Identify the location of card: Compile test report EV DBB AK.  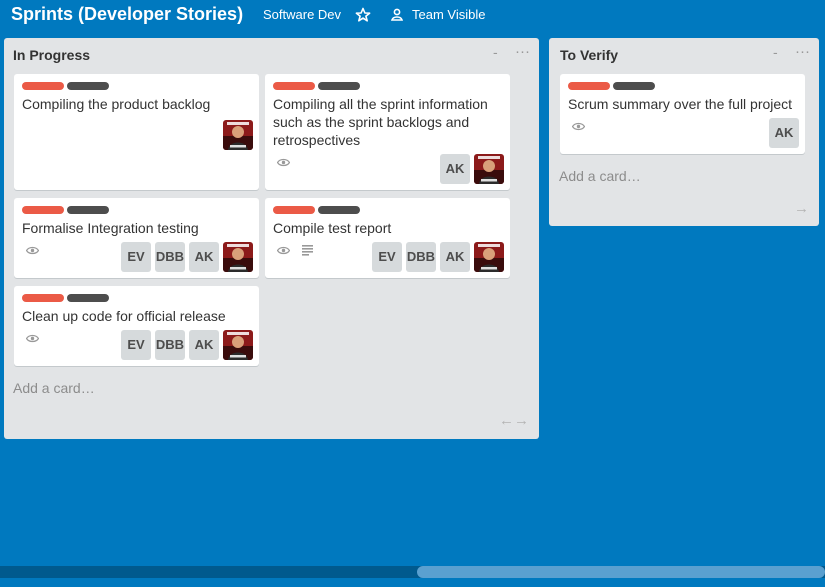
(387, 238).